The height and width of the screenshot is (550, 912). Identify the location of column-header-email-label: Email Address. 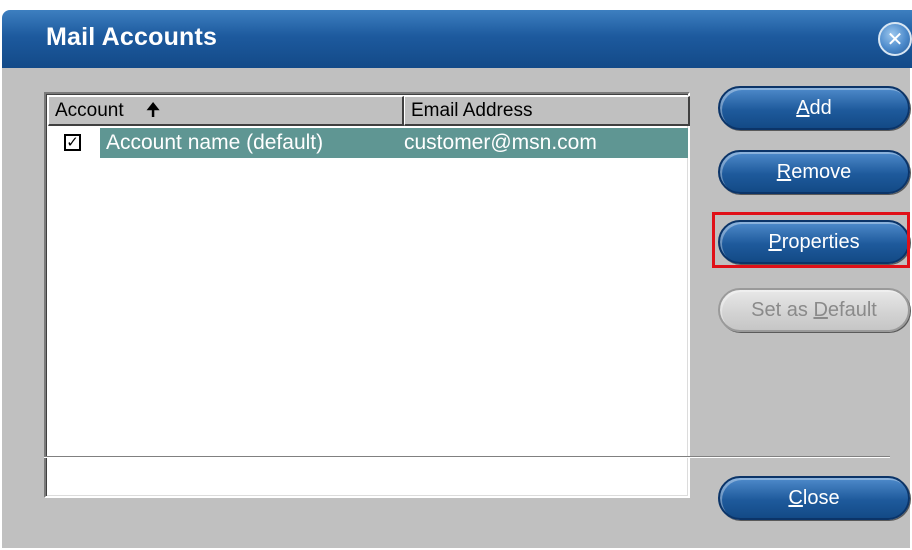
(472, 110).